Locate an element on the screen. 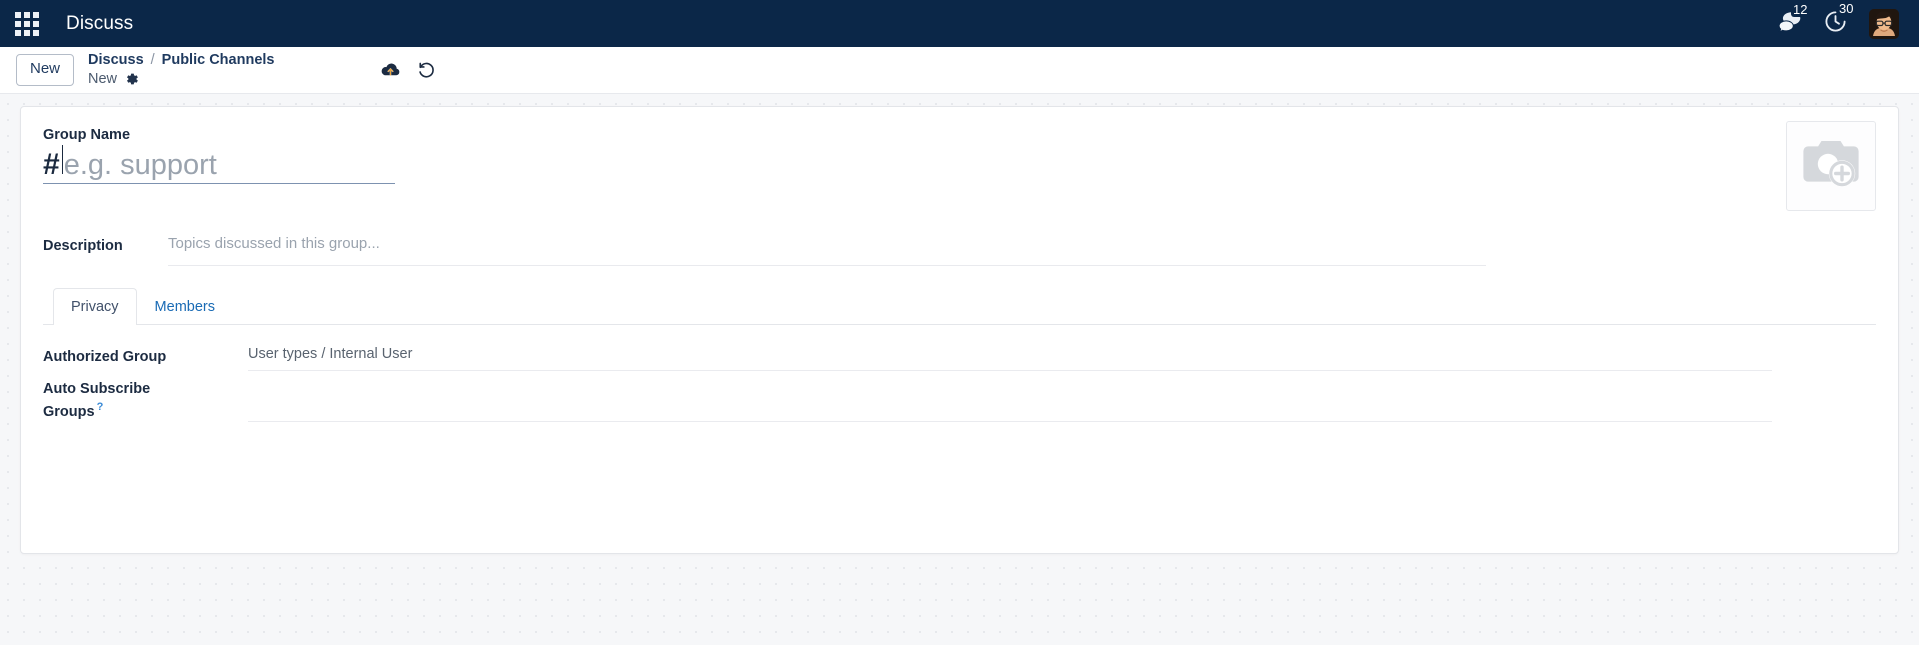 This screenshot has height=645, width=1919. authorized-group-label: Authorized Group is located at coordinates (105, 356).